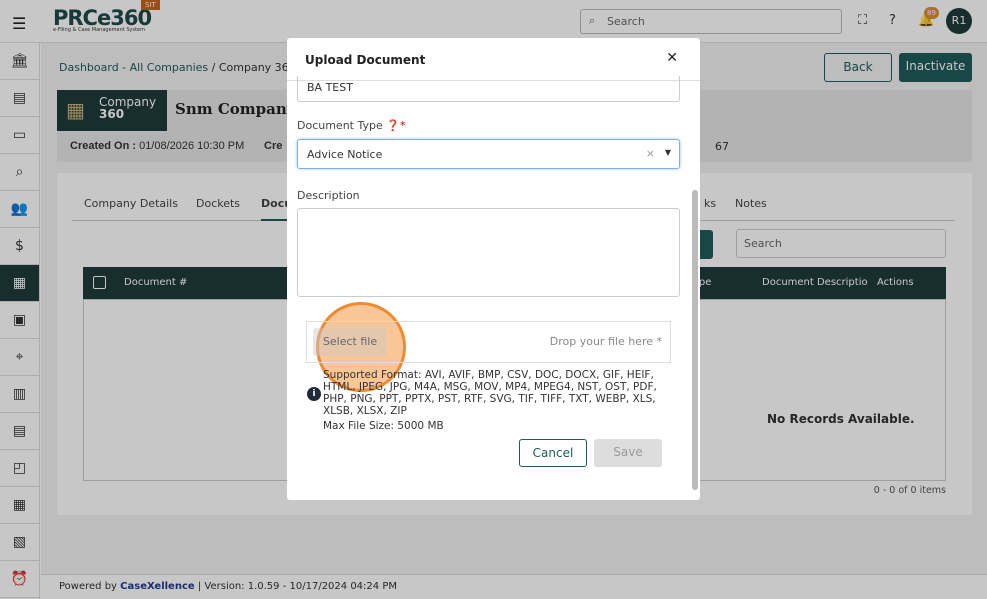 The image size is (987, 599). Describe the element at coordinates (345, 154) in the screenshot. I see `selected-value: Advice Notice` at that location.